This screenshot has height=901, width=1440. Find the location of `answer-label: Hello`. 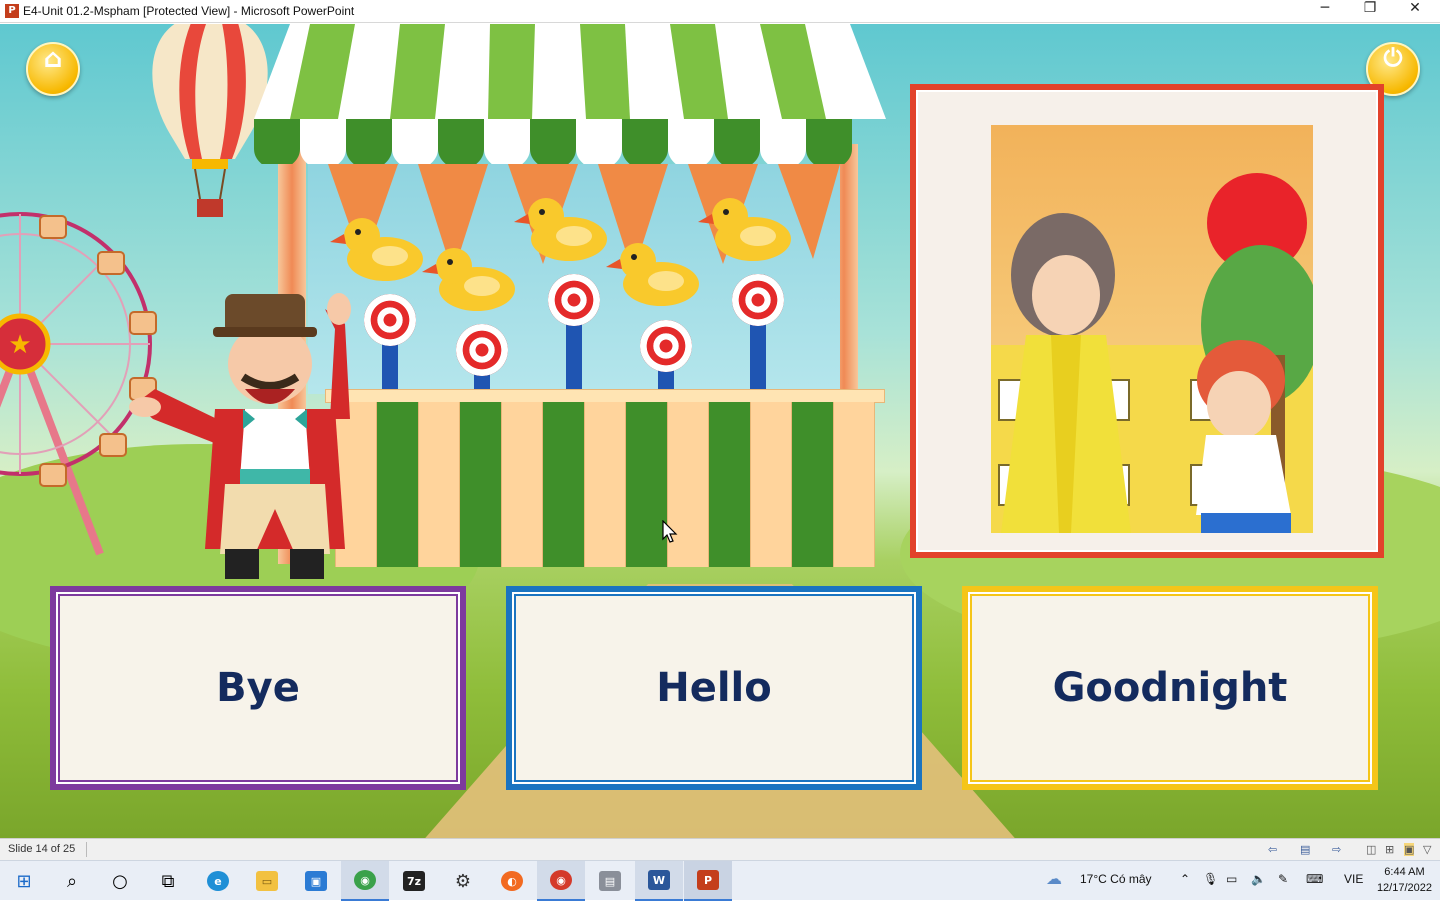

answer-label: Hello is located at coordinates (714, 688).